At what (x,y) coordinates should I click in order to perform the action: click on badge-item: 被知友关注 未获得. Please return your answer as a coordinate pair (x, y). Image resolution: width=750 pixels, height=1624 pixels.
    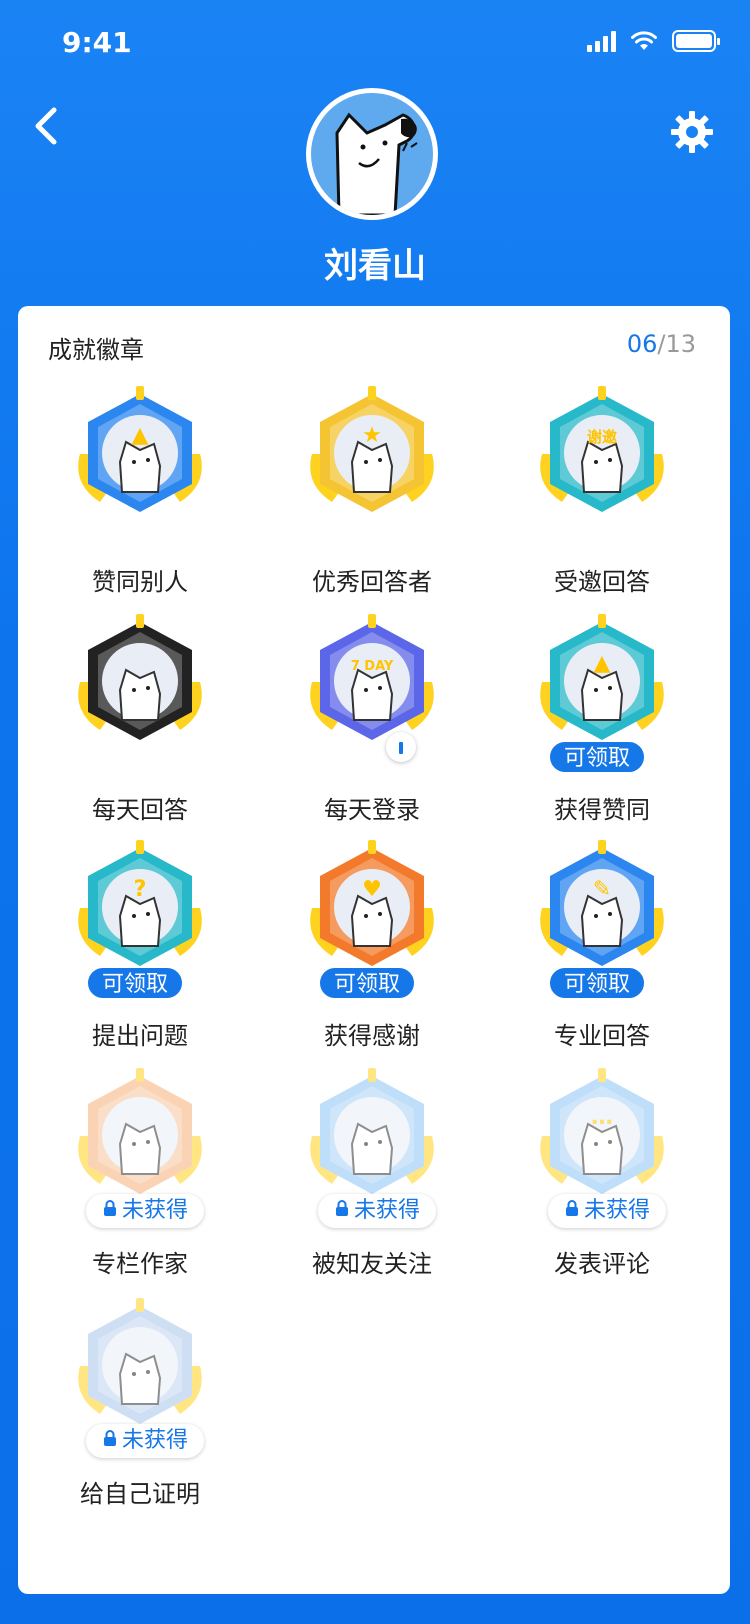
    Looking at the image, I should click on (367, 1181).